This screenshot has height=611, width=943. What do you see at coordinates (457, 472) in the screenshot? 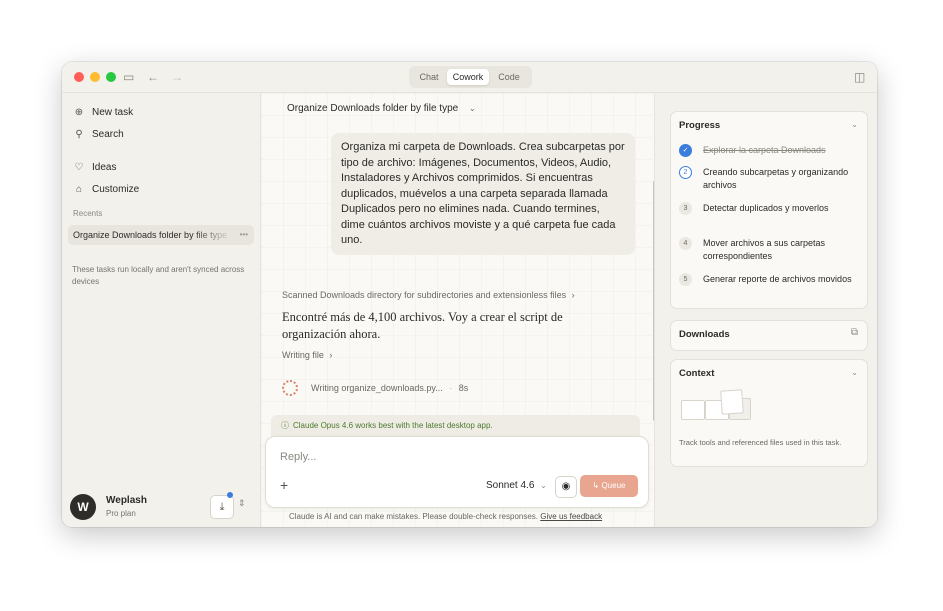
I see `reply-composer: Reply... + Sonnet 4.6 ⌄ ◉ ↳ Queue` at bounding box center [457, 472].